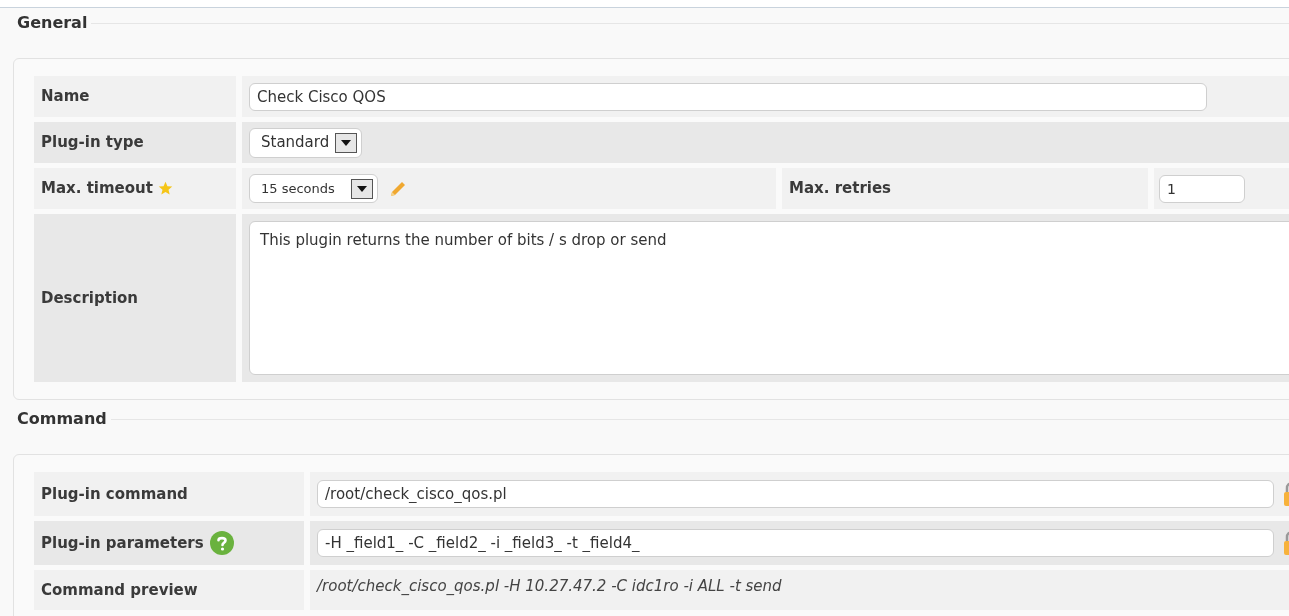  What do you see at coordinates (728, 96) in the screenshot?
I see `text-field: Check Cisco QOS` at bounding box center [728, 96].